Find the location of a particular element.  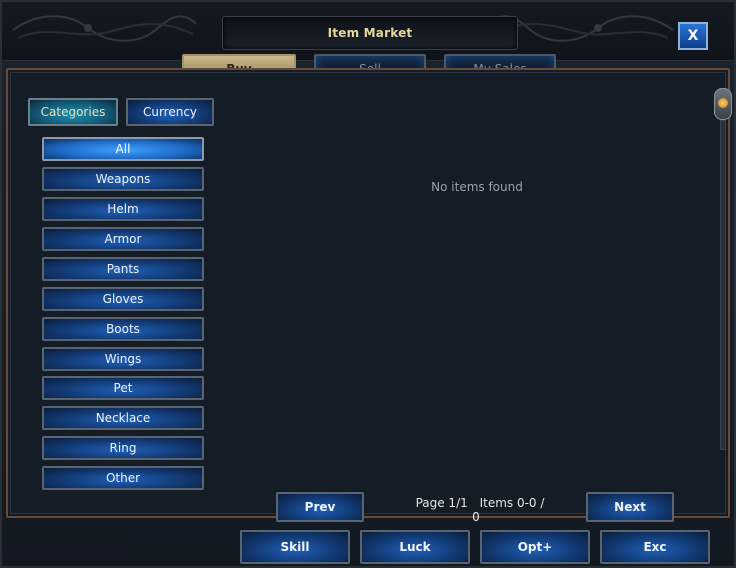

category-label: Gloves is located at coordinates (123, 299).